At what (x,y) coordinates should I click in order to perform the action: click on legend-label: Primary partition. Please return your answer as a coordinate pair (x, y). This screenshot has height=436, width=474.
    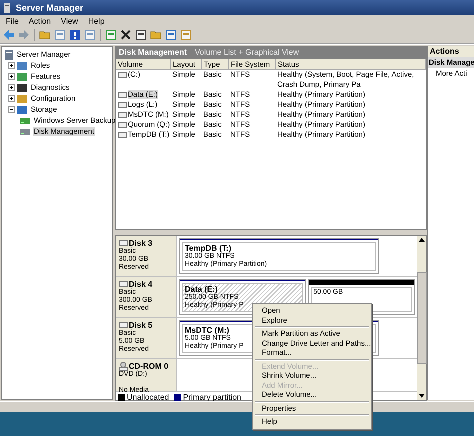
    Looking at the image, I should click on (212, 397).